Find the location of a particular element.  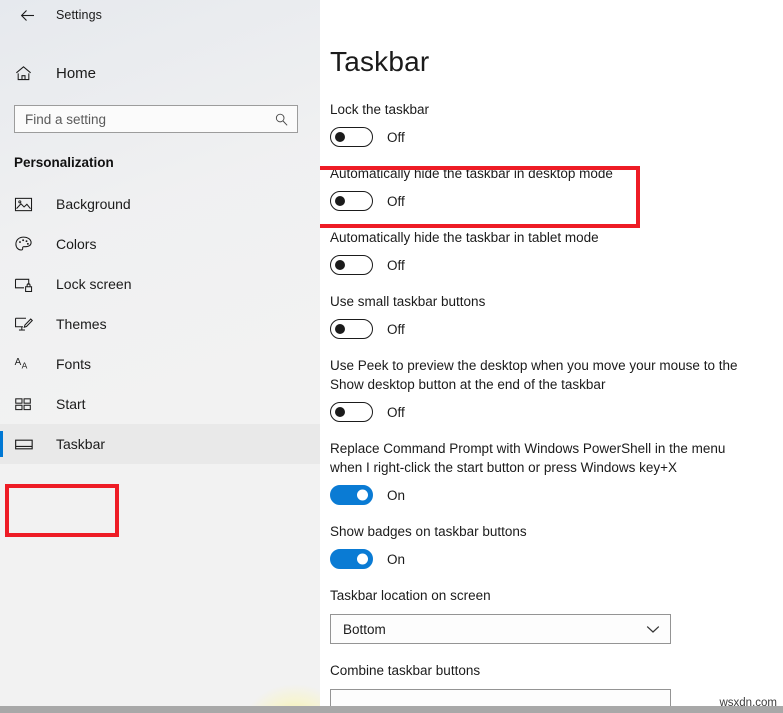

toggle-lock-the-taskbar is located at coordinates (351, 137).